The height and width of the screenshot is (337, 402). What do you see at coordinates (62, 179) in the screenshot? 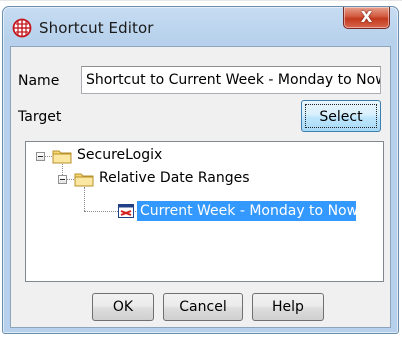
I see `collapse-child-icon` at bounding box center [62, 179].